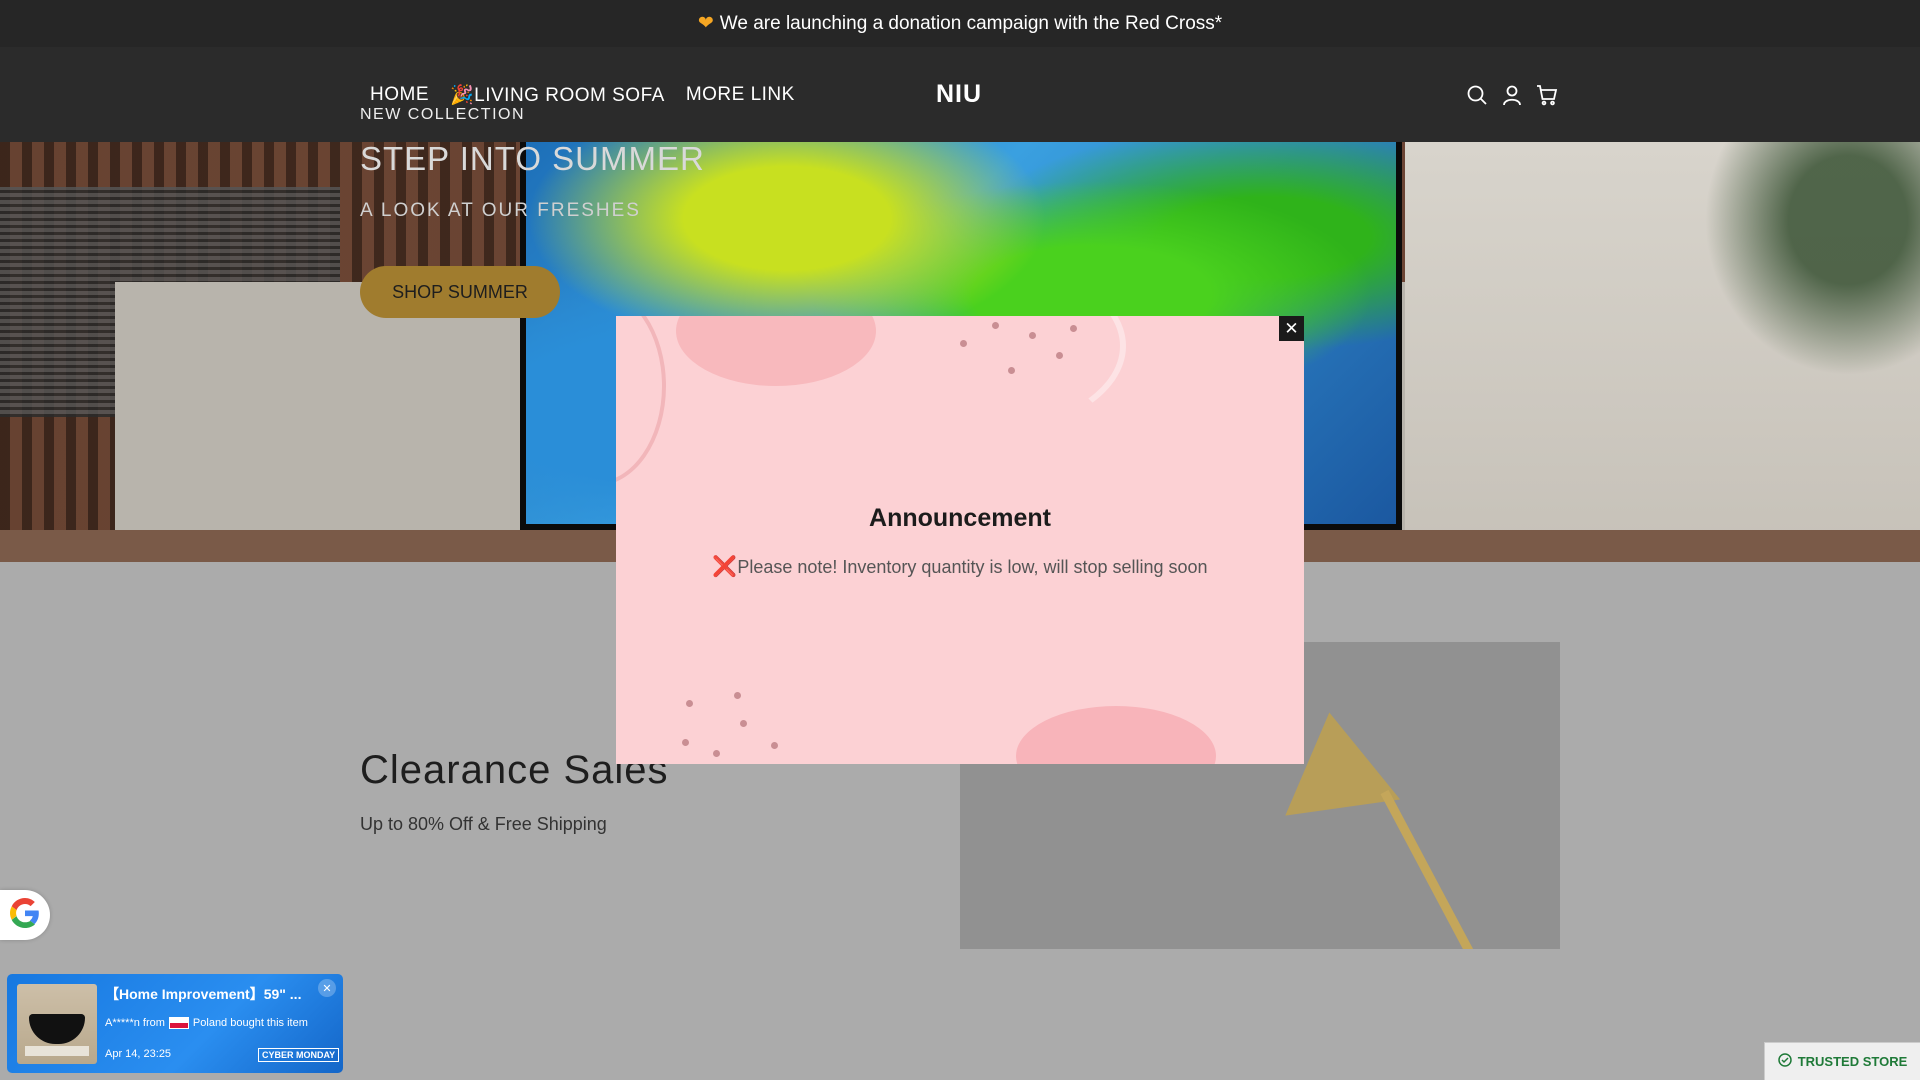  Describe the element at coordinates (57, 1029) in the screenshot. I see `bathtub-image` at that location.